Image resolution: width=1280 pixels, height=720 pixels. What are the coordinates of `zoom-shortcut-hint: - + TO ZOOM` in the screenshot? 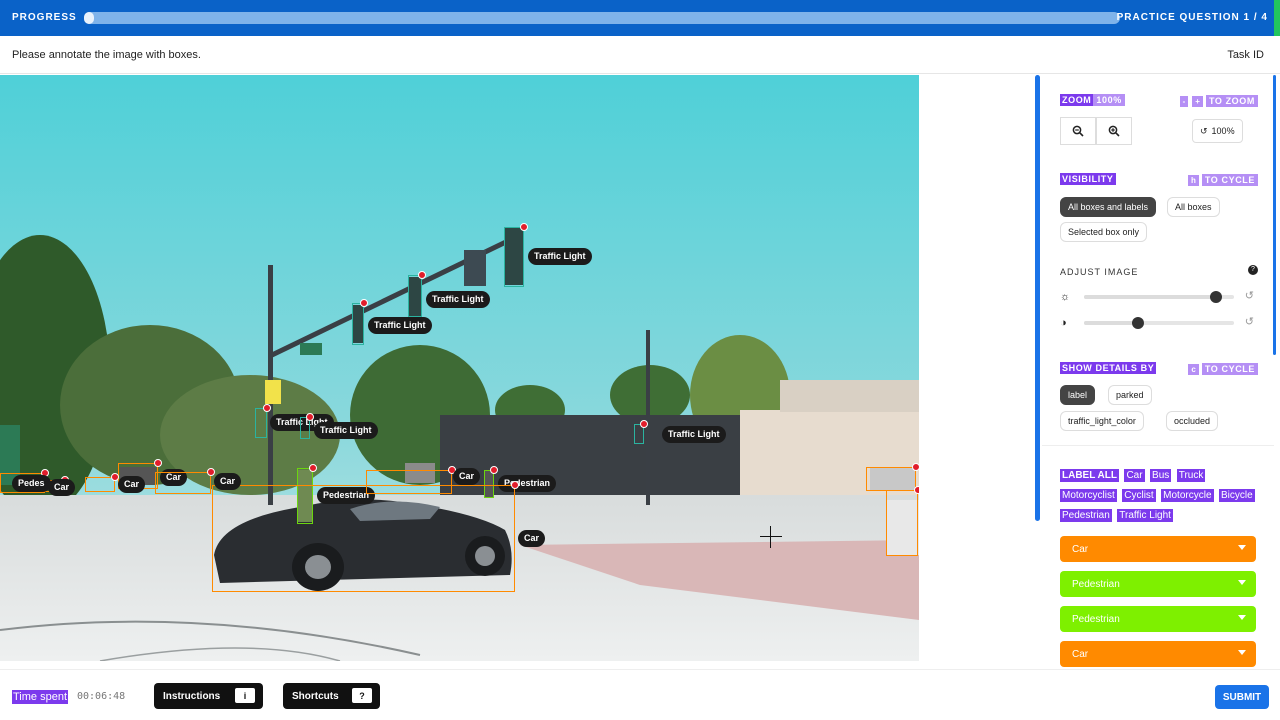 It's located at (1218, 101).